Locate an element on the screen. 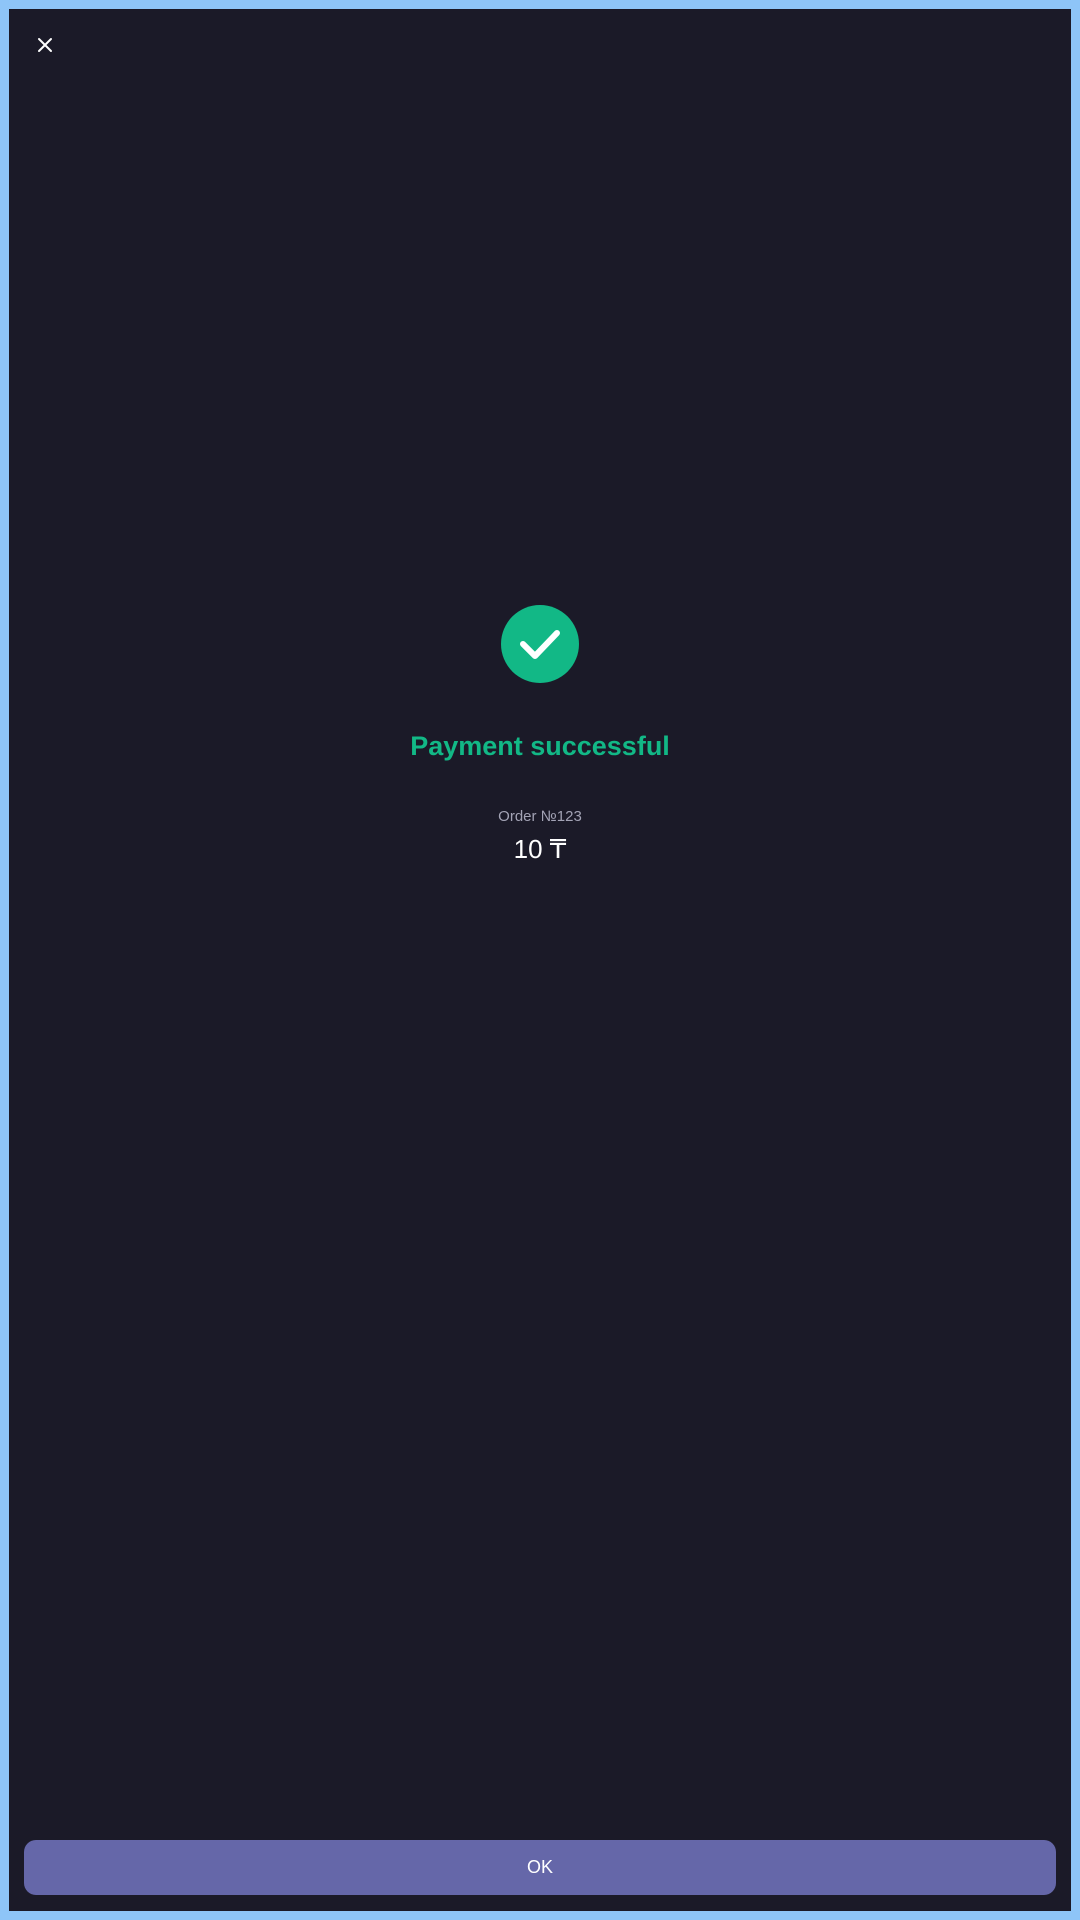 The height and width of the screenshot is (1920, 1080). order-number: Order №123 is located at coordinates (540, 816).